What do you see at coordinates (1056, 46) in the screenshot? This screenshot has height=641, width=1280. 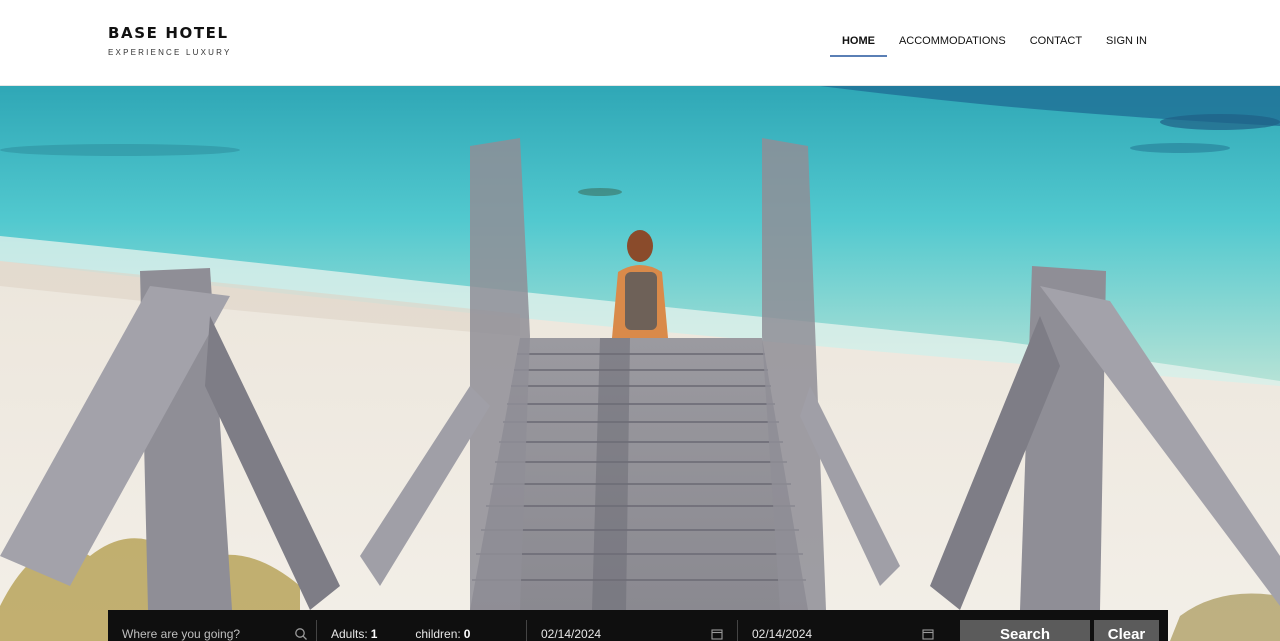 I see `nav-item-contact: CONTACT` at bounding box center [1056, 46].